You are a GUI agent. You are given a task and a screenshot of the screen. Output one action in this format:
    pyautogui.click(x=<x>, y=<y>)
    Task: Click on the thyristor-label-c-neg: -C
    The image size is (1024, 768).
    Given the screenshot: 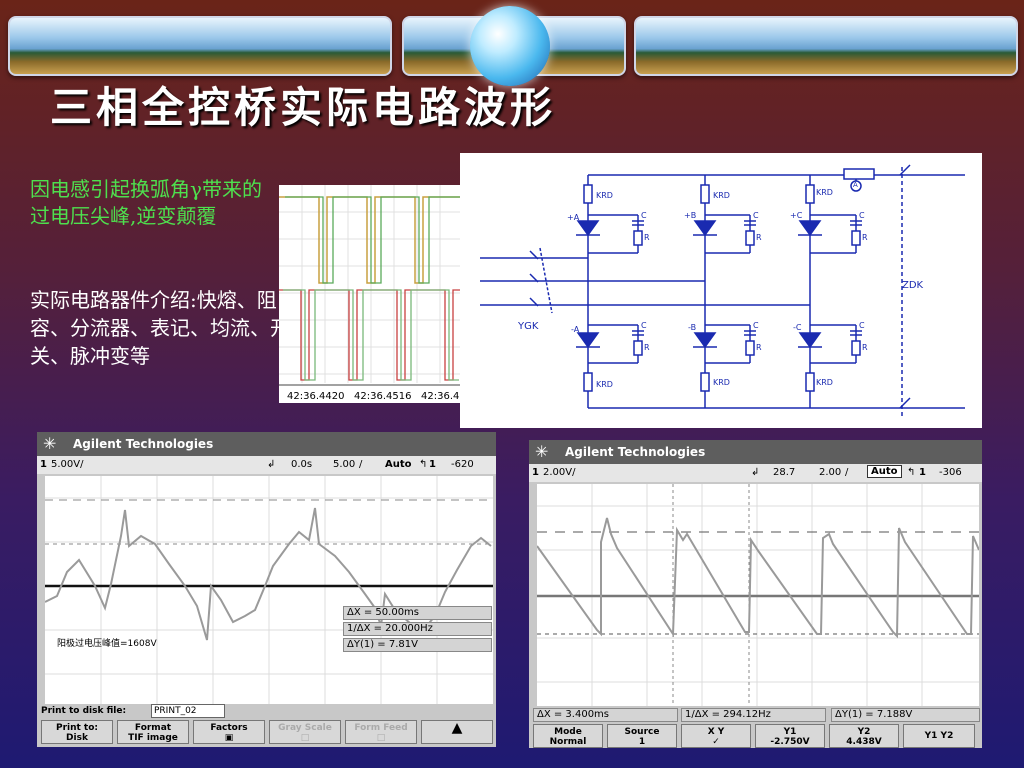 What is the action you would take?
    pyautogui.click(x=797, y=327)
    